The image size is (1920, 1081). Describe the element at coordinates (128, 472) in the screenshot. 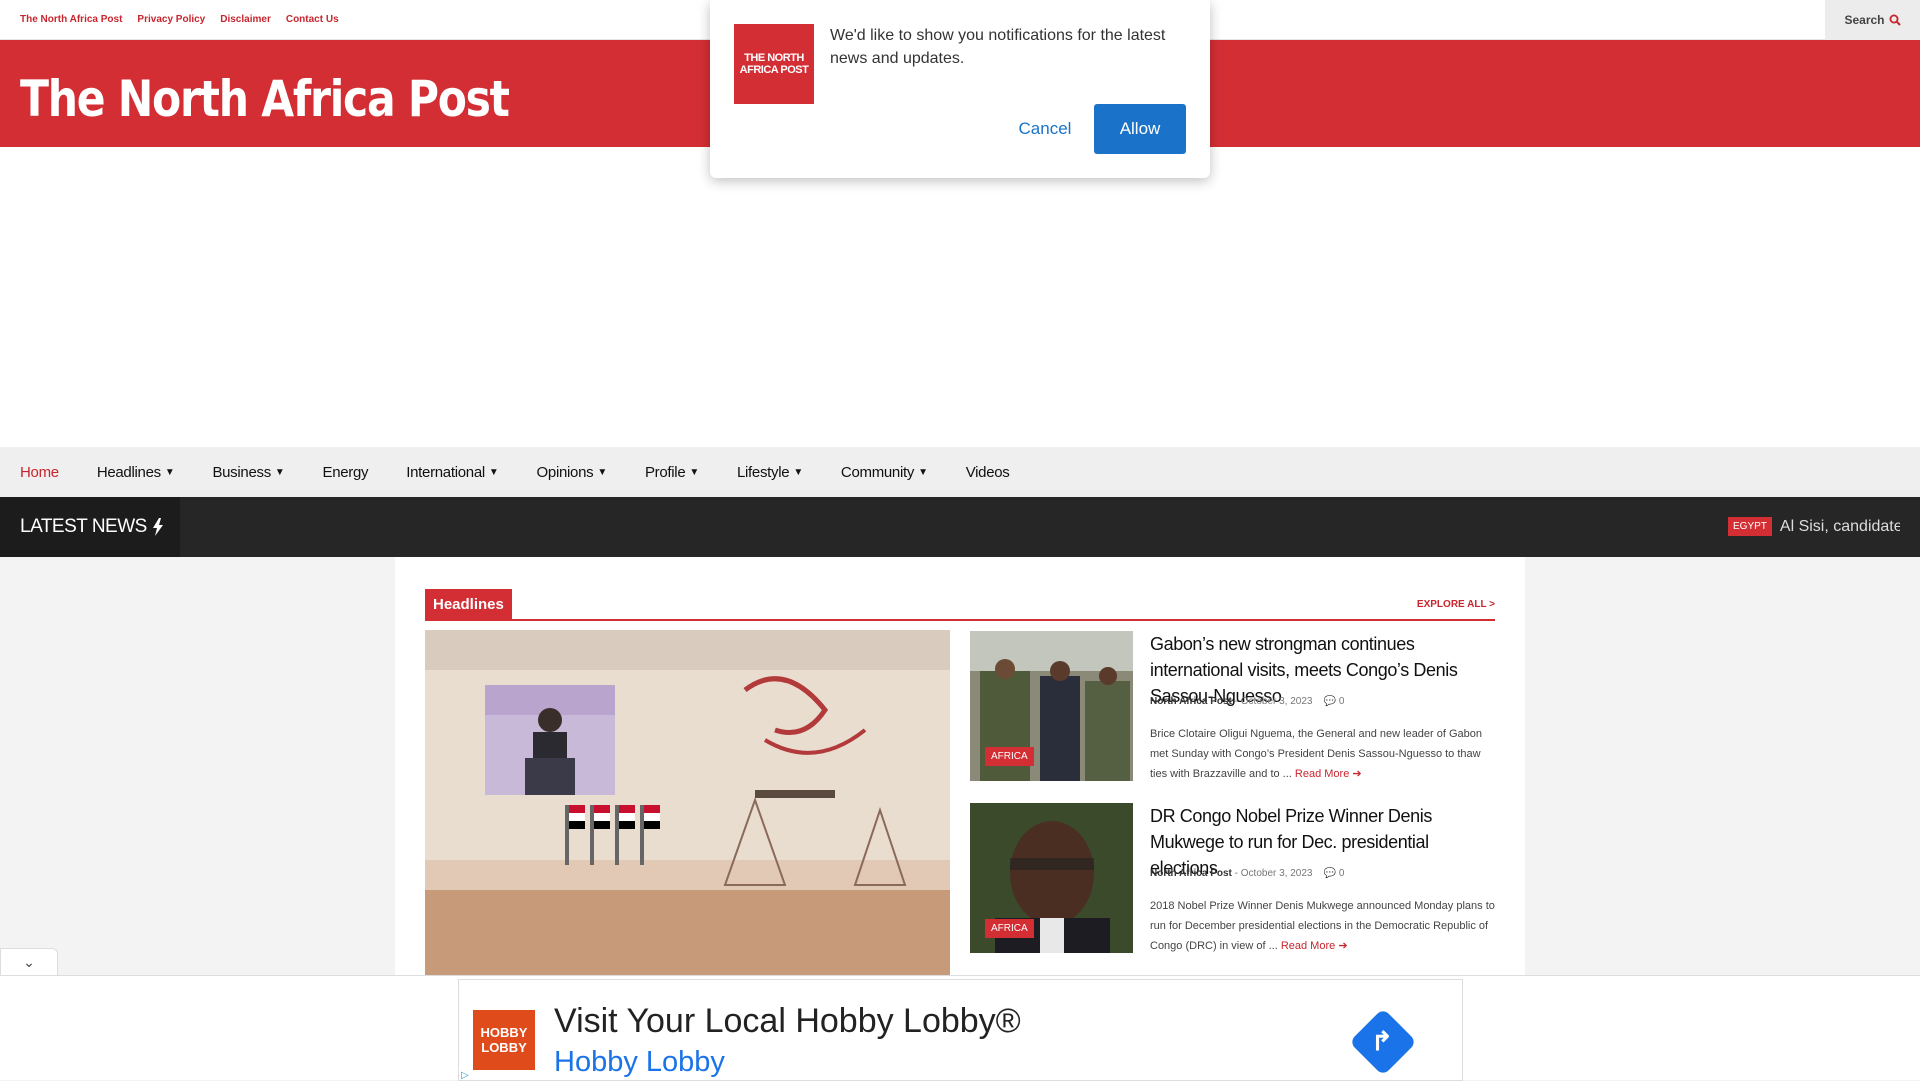

I see `nav-label: Headlines` at that location.